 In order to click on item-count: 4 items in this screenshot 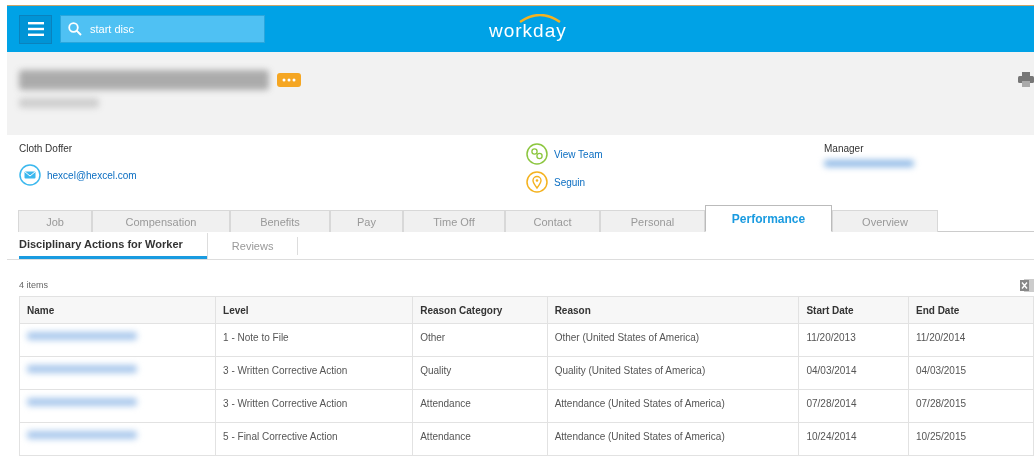, I will do `click(33, 285)`.